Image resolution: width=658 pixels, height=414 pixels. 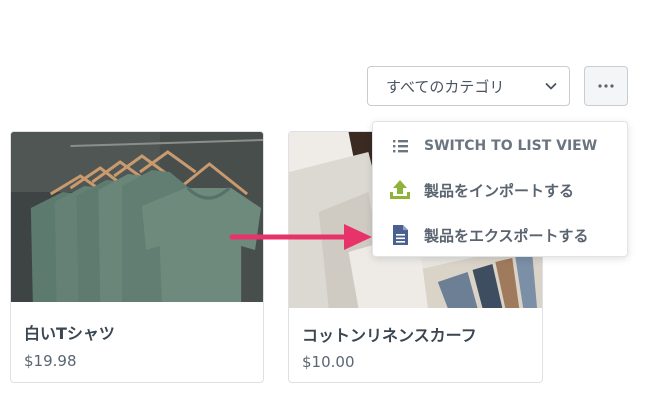 What do you see at coordinates (400, 146) in the screenshot?
I see `list-icon` at bounding box center [400, 146].